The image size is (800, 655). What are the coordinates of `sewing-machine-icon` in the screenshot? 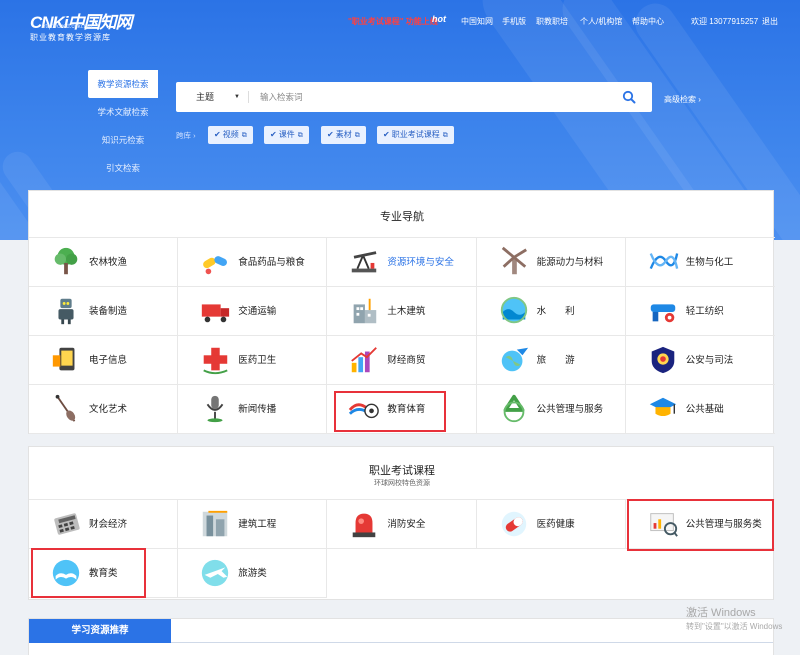 It's located at (663, 313).